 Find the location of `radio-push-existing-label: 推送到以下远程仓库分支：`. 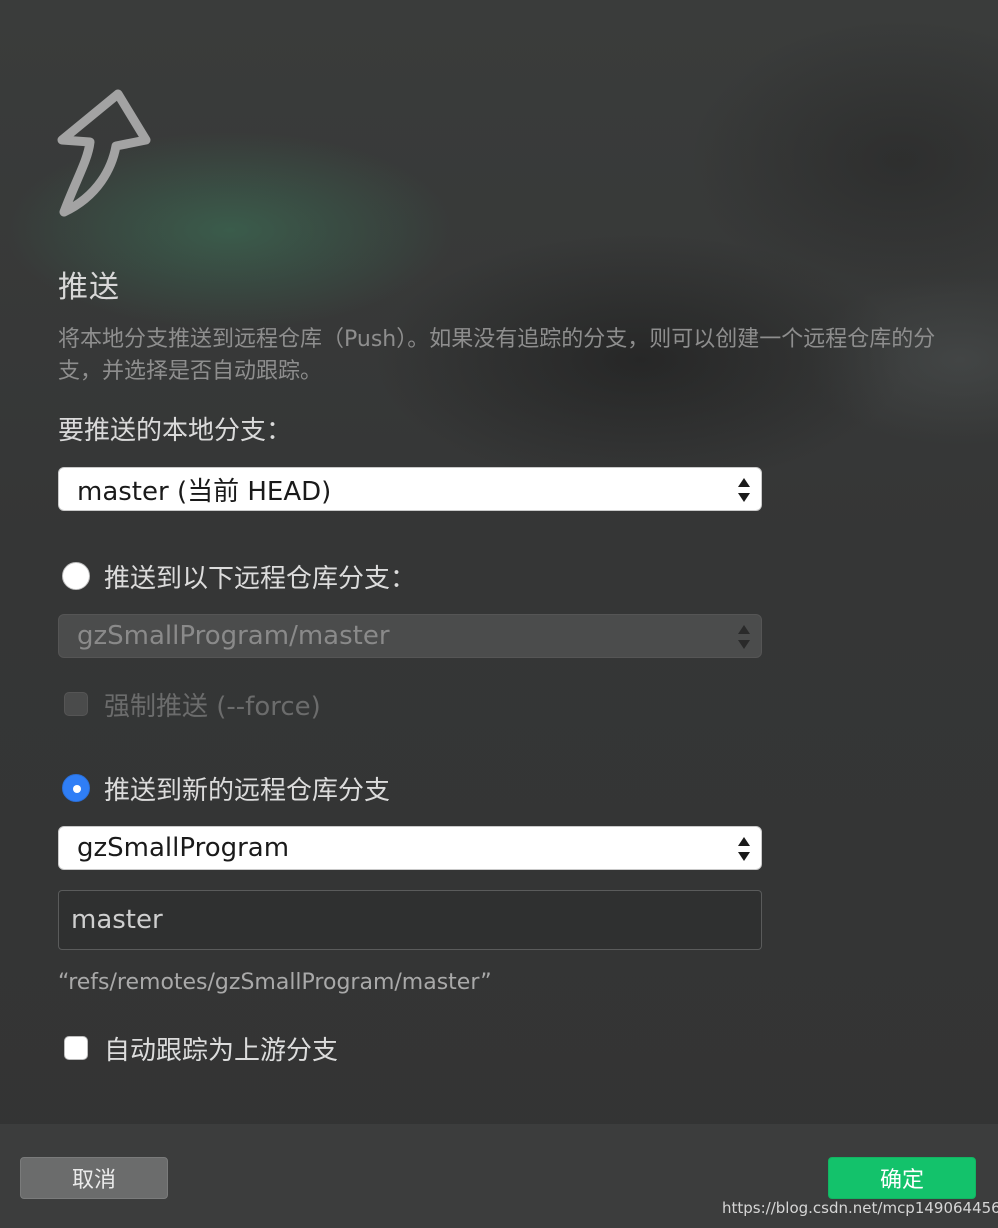

radio-push-existing-label: 推送到以下远程仓库分支： is located at coordinates (260, 576).